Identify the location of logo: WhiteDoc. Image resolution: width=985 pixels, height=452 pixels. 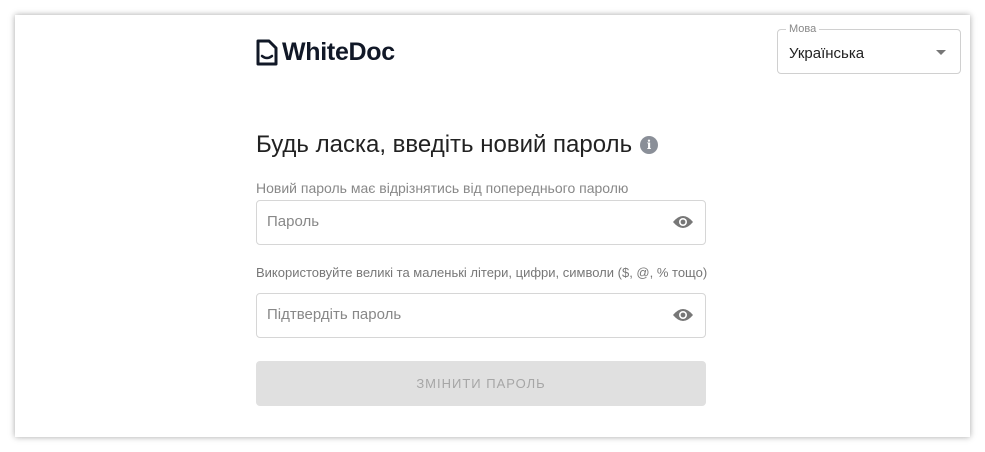
(325, 52).